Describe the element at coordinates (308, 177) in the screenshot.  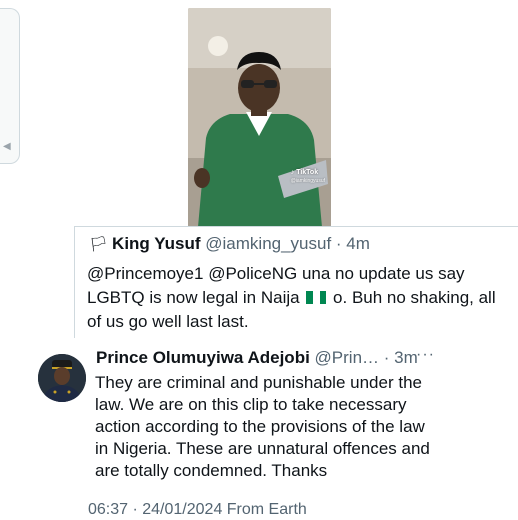
I see `tiktok-watermark: ♪ TikTok @iamkingyusuf` at that location.